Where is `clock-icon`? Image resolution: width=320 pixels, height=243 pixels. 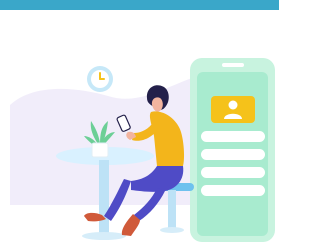
clock-icon is located at coordinates (100, 79).